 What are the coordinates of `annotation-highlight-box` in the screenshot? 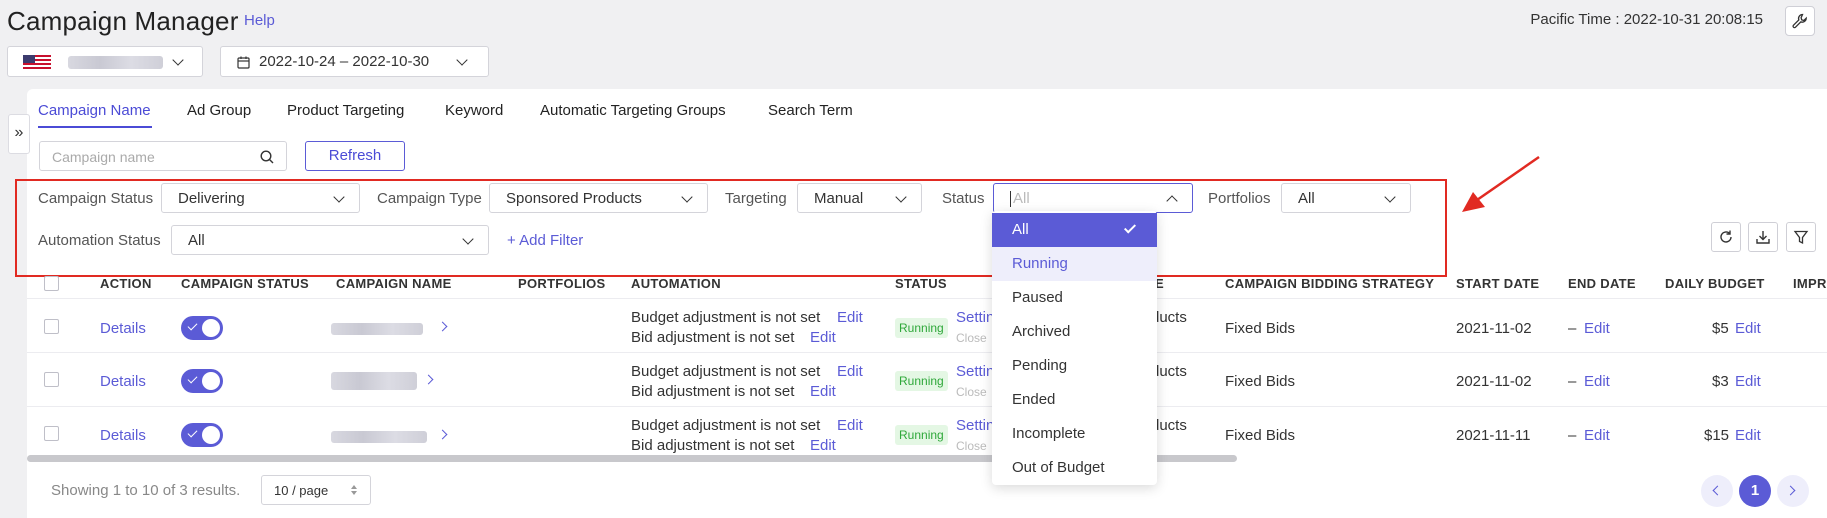 It's located at (731, 228).